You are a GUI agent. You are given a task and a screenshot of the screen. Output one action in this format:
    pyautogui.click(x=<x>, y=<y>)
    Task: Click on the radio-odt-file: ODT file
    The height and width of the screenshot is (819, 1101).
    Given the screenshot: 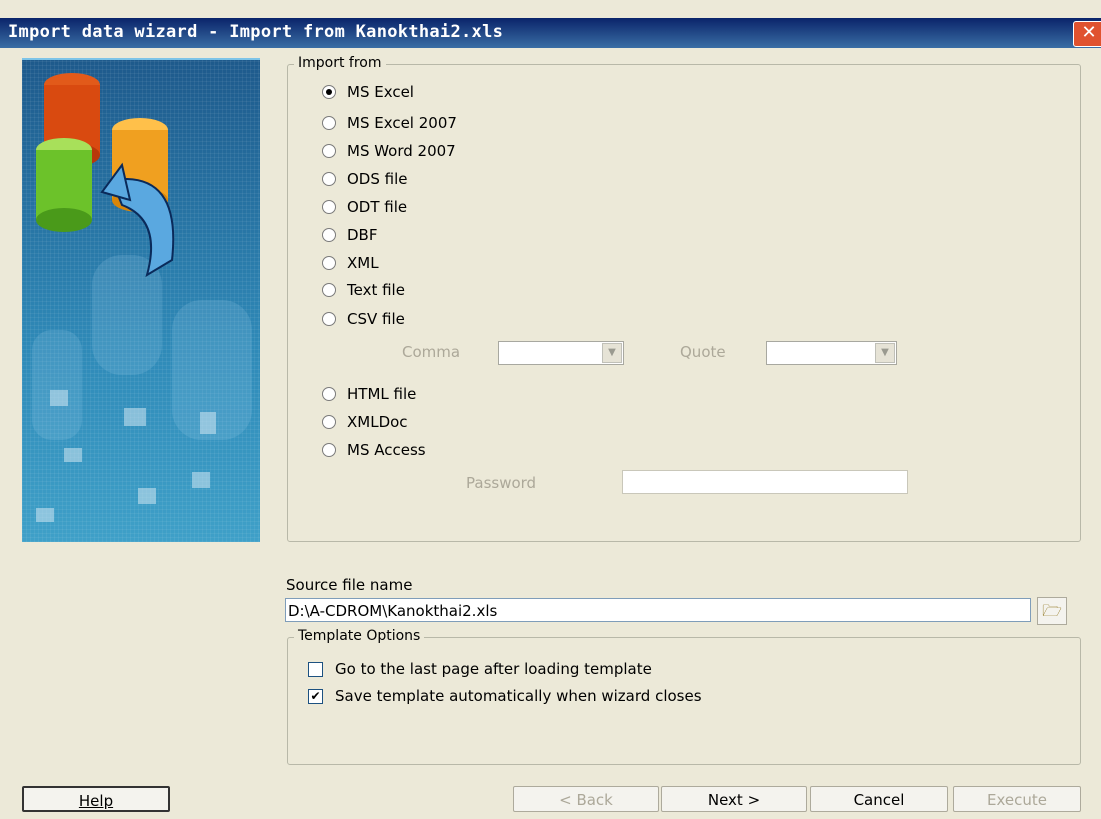 What is the action you would take?
    pyautogui.click(x=364, y=207)
    